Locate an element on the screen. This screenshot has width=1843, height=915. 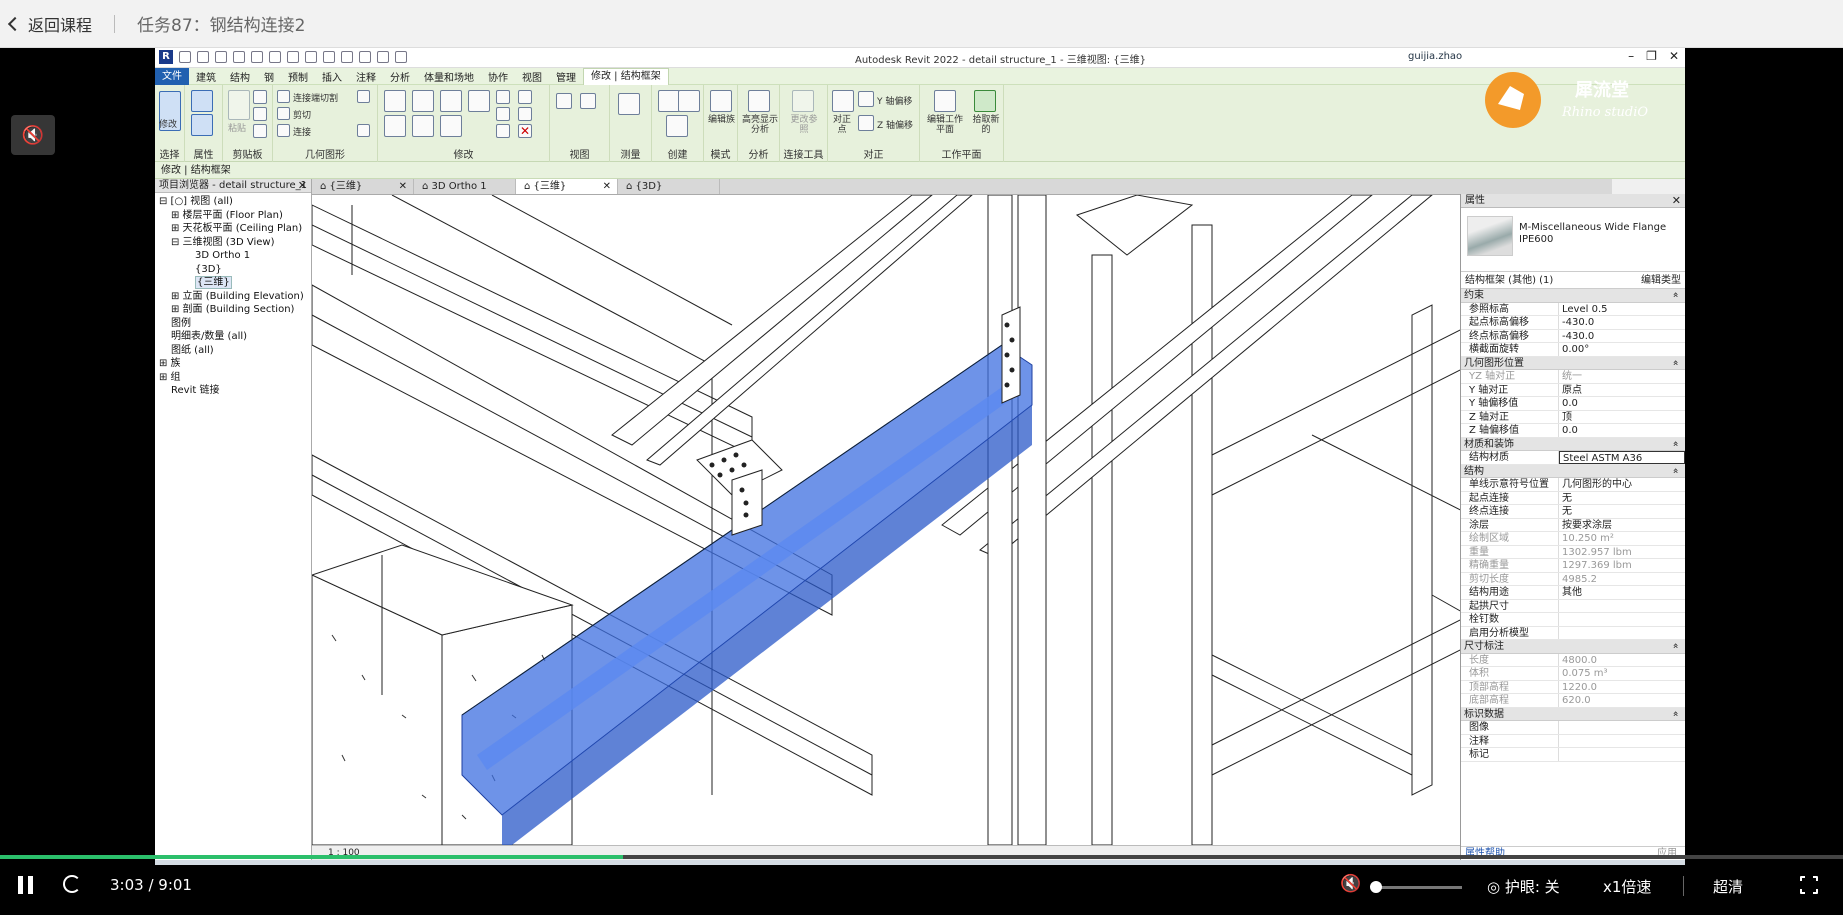
property-value: 几何图形的中心 is located at coordinates (1622, 484).